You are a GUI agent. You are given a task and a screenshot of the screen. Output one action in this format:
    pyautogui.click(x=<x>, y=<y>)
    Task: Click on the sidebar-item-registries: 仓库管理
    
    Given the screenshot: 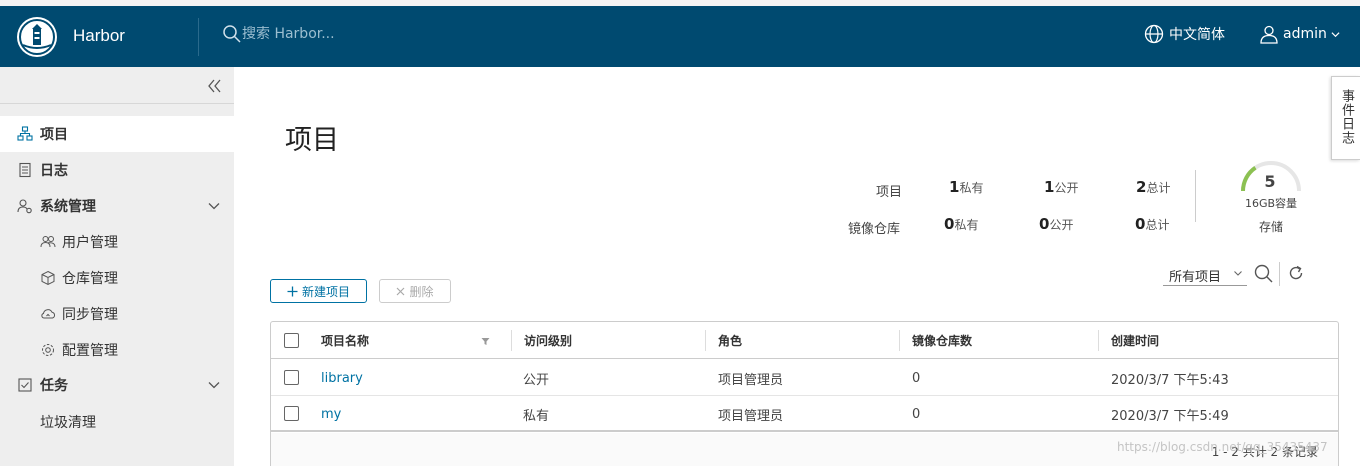 What is the action you would take?
    pyautogui.click(x=117, y=278)
    